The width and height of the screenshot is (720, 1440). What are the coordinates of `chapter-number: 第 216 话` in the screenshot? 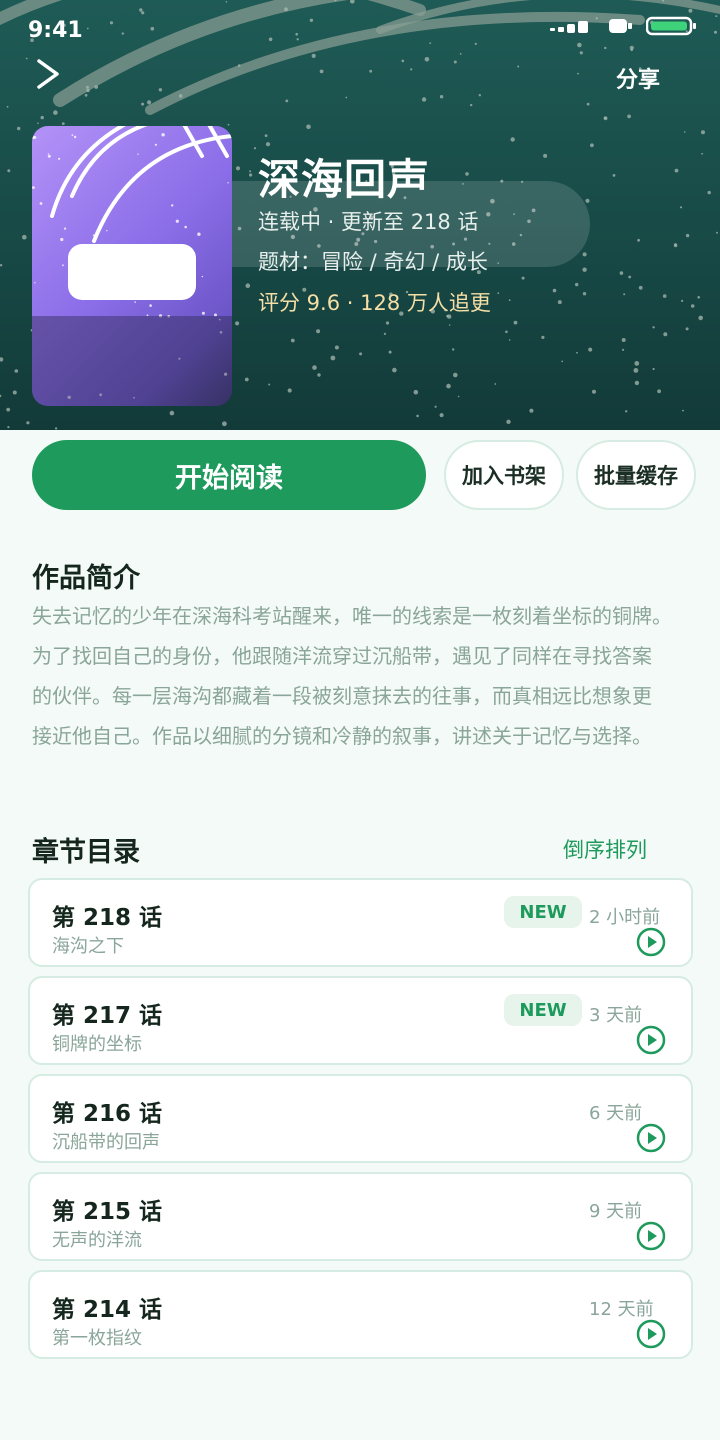 It's located at (107, 1114).